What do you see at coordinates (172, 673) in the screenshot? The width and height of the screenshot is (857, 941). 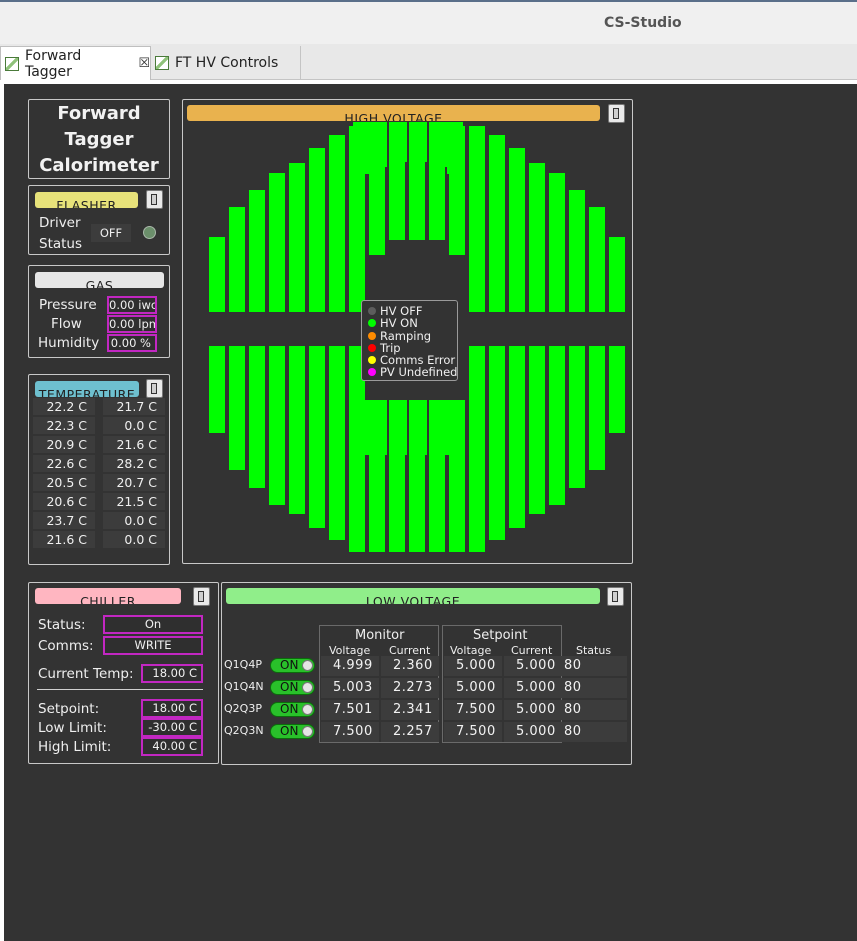 I see `current-temp-value: 18.00 C` at bounding box center [172, 673].